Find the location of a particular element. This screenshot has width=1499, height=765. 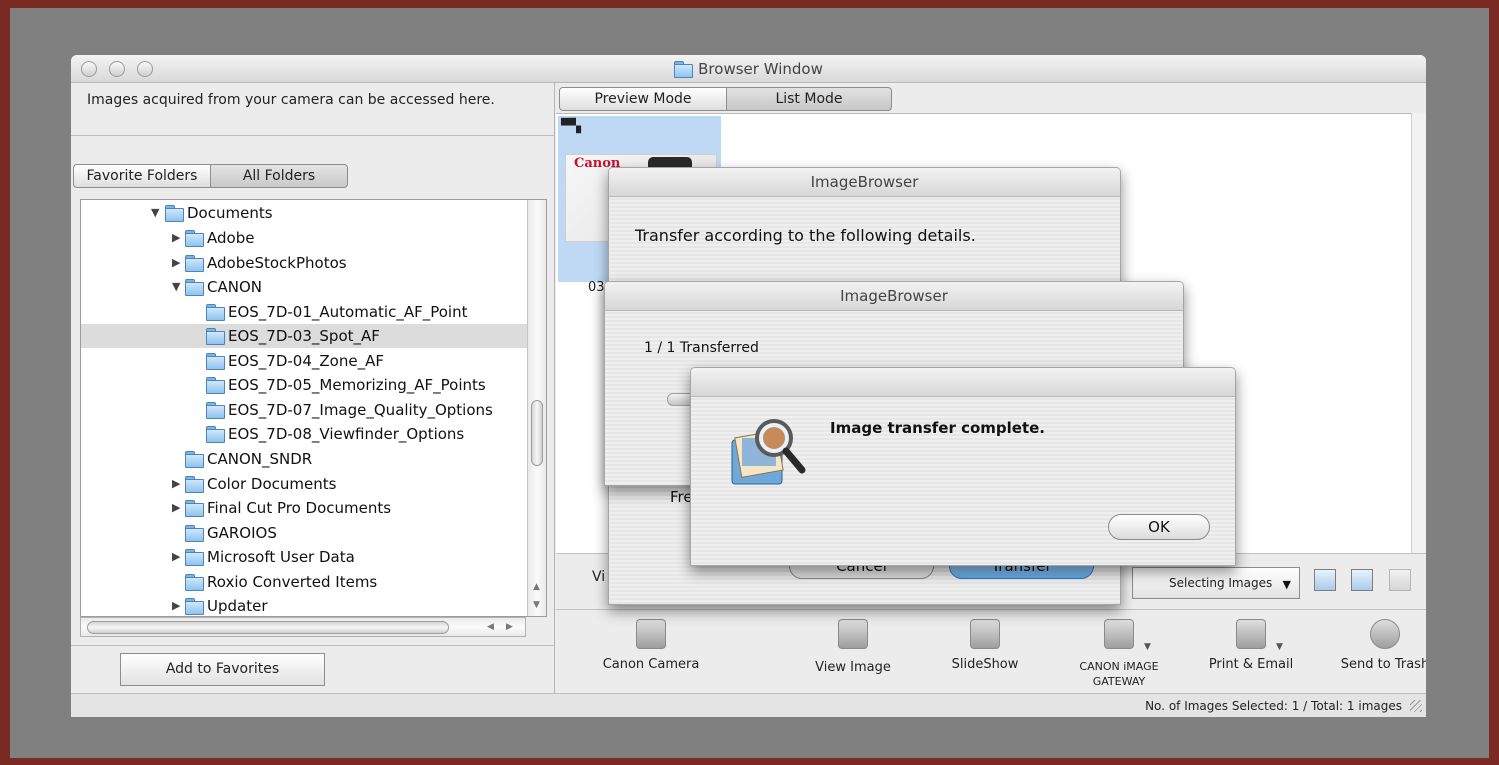

viewer-scrollbar is located at coordinates (1418, 333).